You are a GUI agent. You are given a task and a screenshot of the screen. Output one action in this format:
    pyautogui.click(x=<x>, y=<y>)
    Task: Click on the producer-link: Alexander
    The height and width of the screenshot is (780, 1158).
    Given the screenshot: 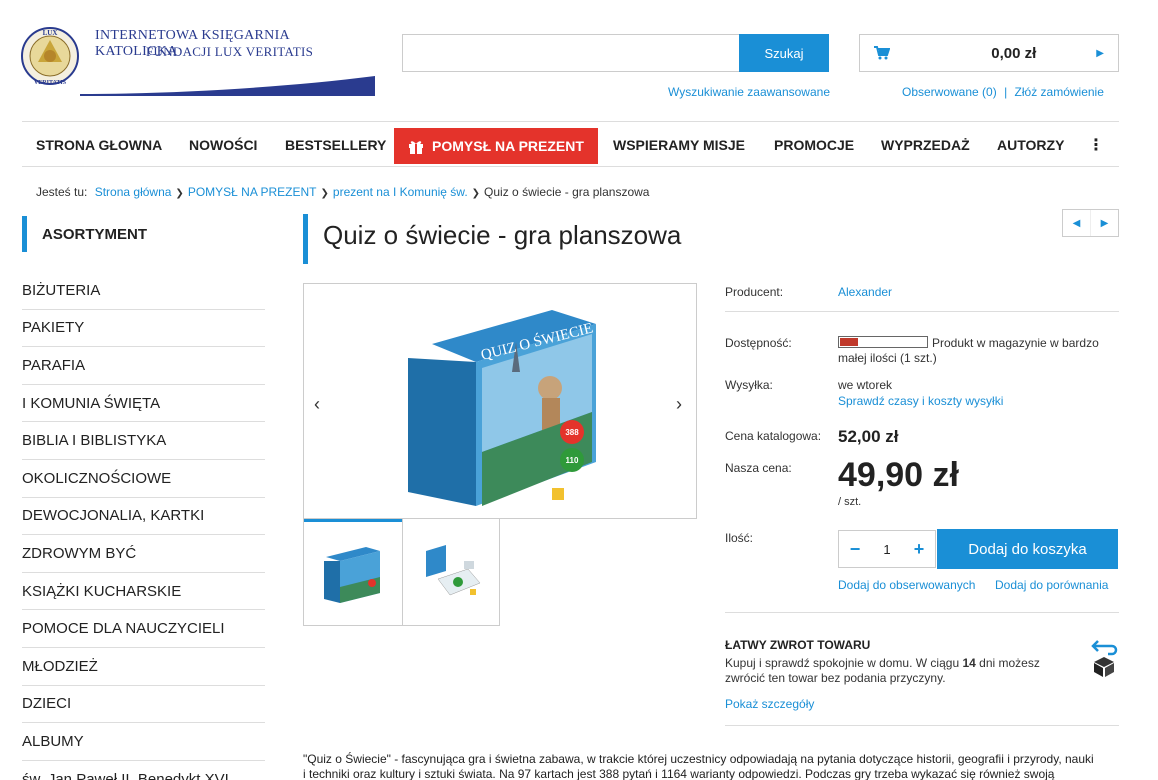 What is the action you would take?
    pyautogui.click(x=865, y=292)
    